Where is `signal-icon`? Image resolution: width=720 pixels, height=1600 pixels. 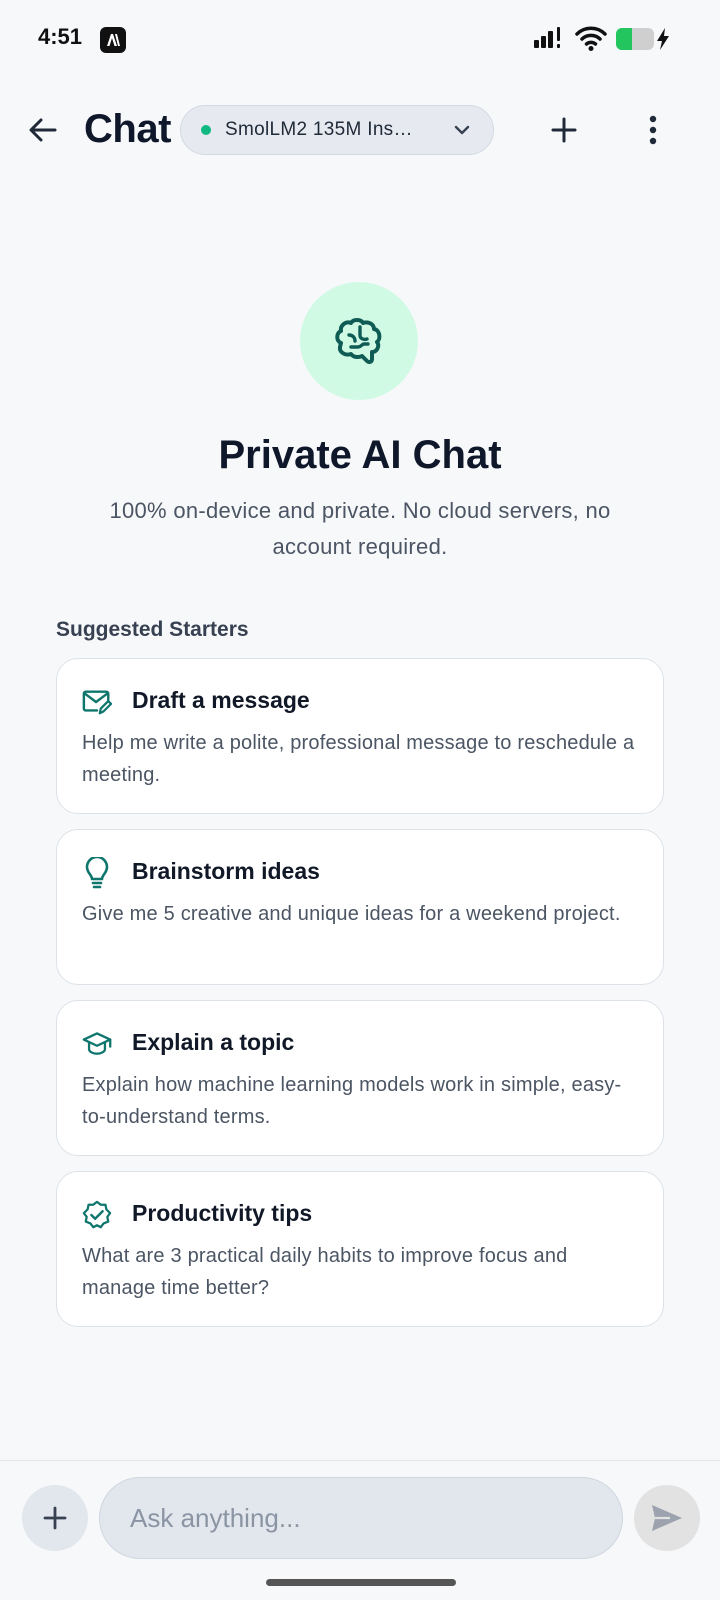
signal-icon is located at coordinates (551, 40).